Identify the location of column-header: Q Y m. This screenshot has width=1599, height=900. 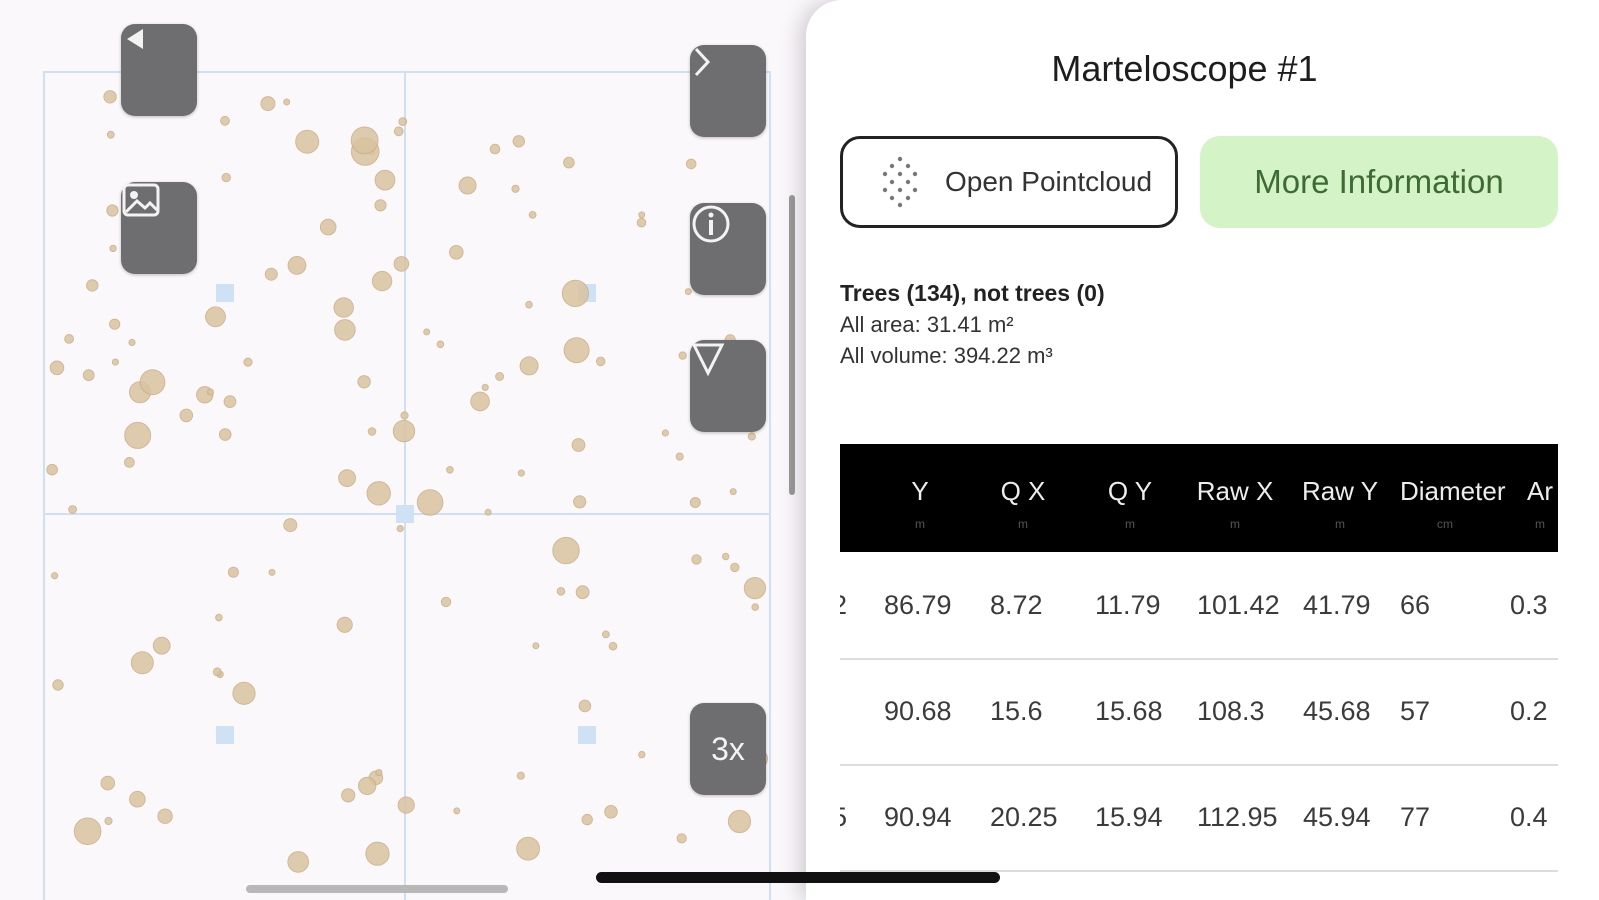
(1130, 503).